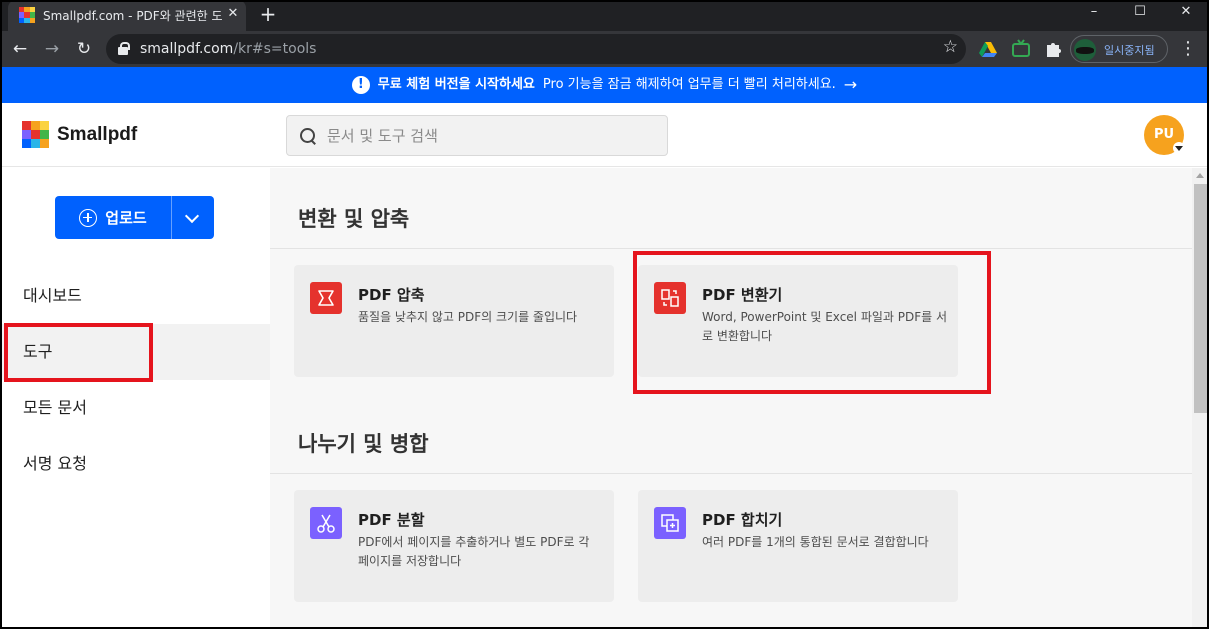 The height and width of the screenshot is (629, 1209). Describe the element at coordinates (326, 523) in the screenshot. I see `scissors-icon` at that location.